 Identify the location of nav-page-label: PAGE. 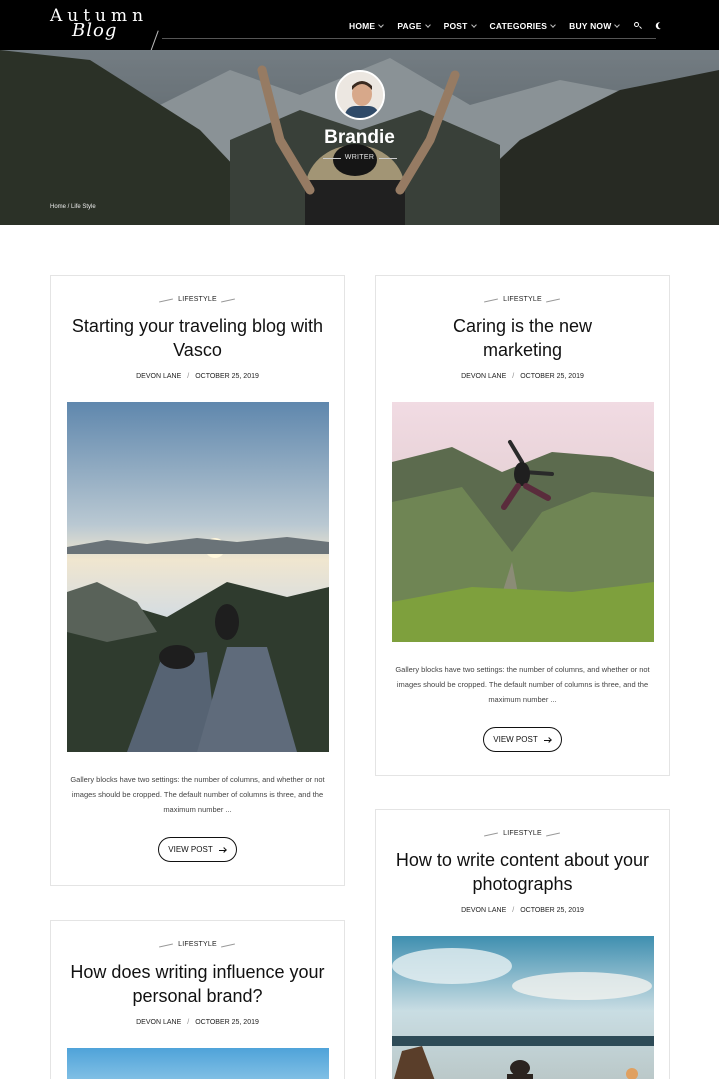
(409, 26).